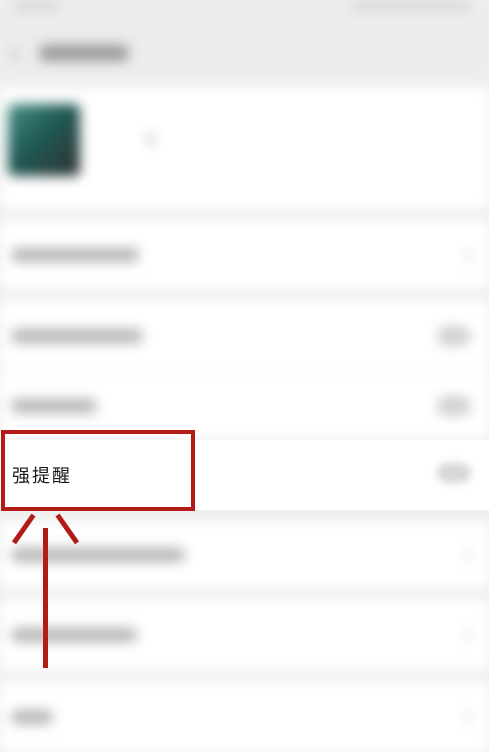  What do you see at coordinates (98, 470) in the screenshot?
I see `annotation-highlight-box` at bounding box center [98, 470].